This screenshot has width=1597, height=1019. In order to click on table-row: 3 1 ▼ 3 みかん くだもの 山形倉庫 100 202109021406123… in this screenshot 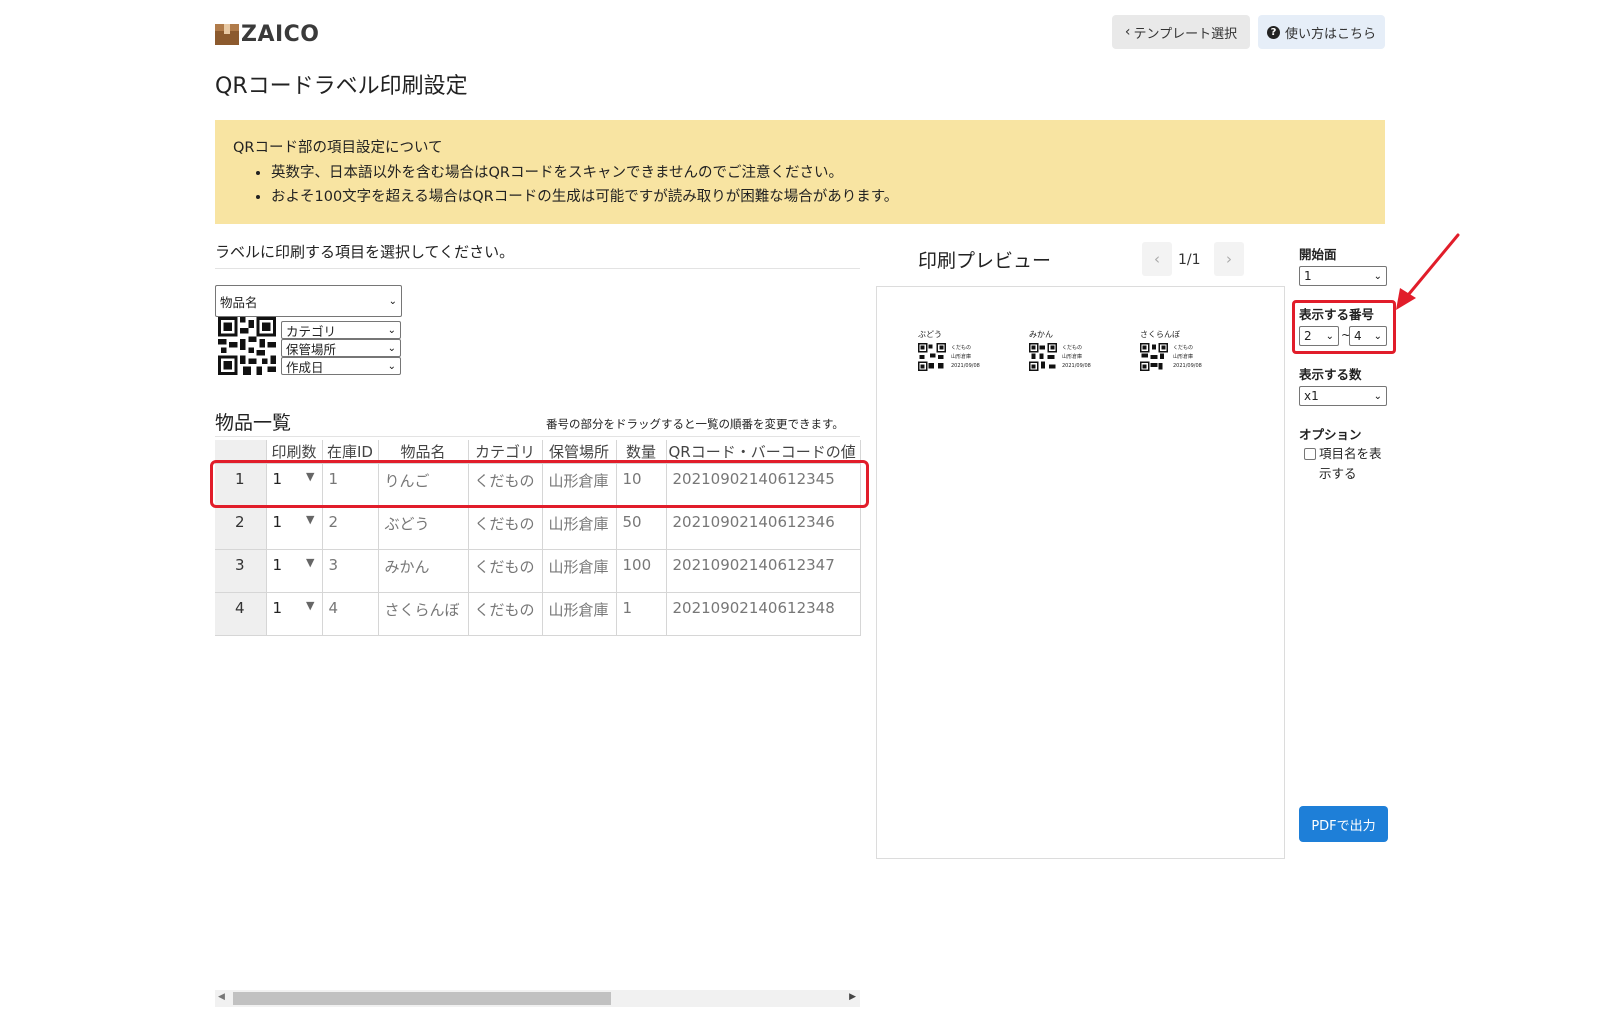, I will do `click(538, 571)`.